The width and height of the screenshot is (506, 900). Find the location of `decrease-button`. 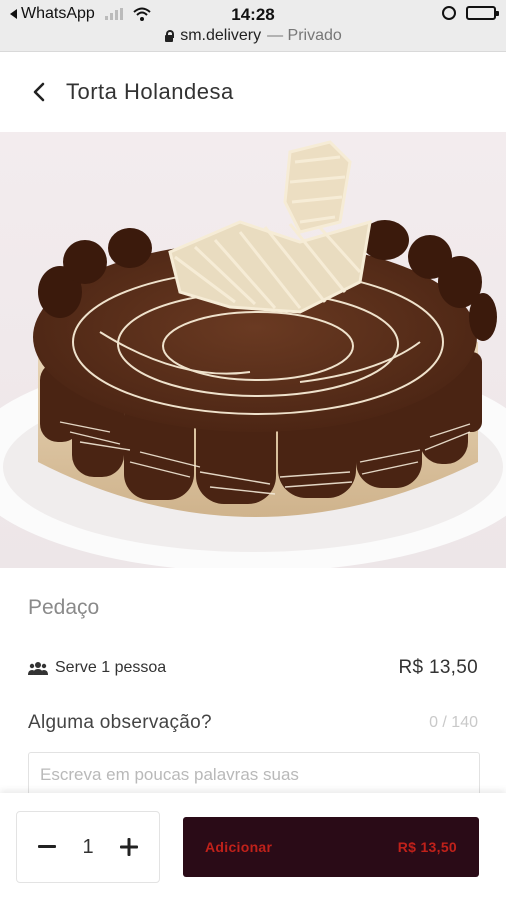

decrease-button is located at coordinates (47, 847).